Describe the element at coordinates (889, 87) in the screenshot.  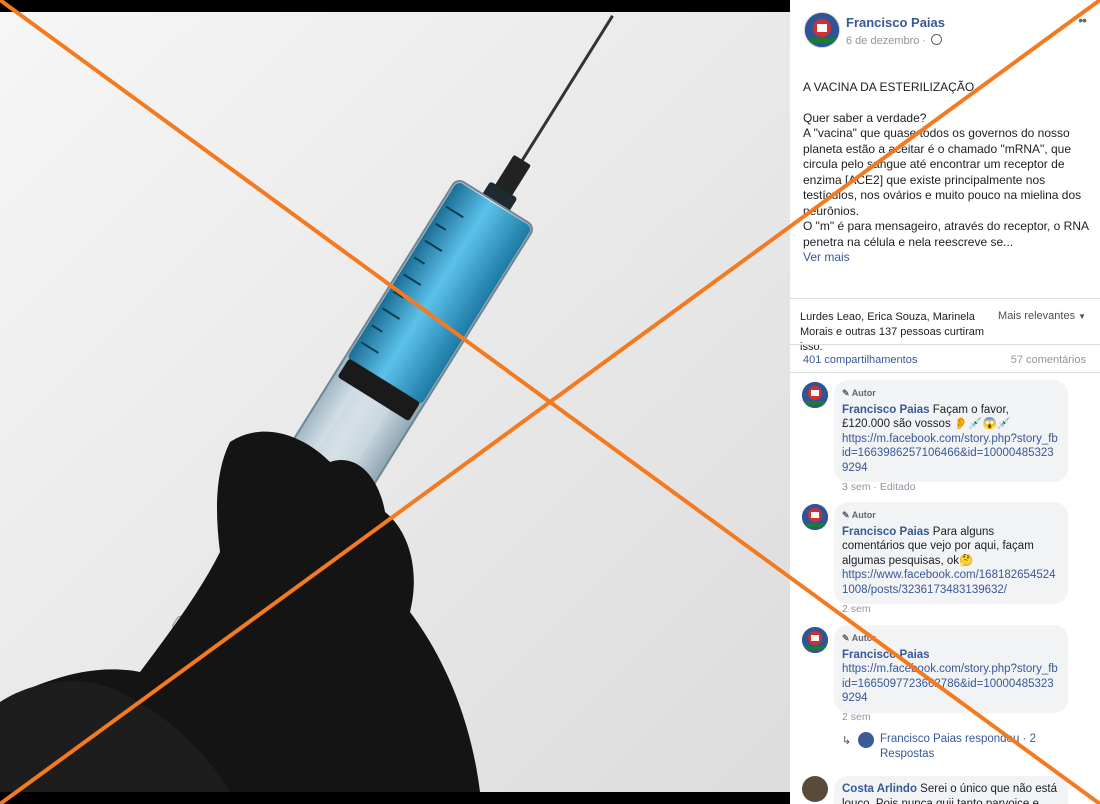
I see `post-title: A VACINA DA ESTERILIZAÇÃO` at that location.